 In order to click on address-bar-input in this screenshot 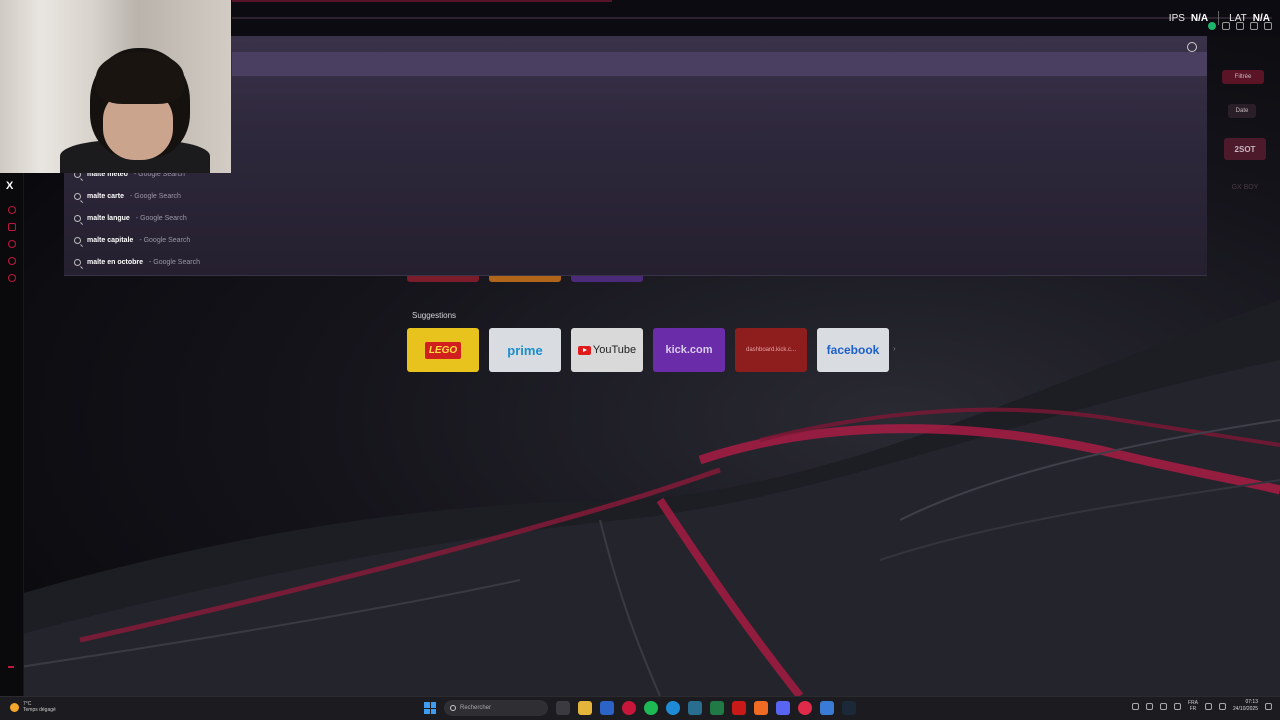, I will do `click(719, 64)`.